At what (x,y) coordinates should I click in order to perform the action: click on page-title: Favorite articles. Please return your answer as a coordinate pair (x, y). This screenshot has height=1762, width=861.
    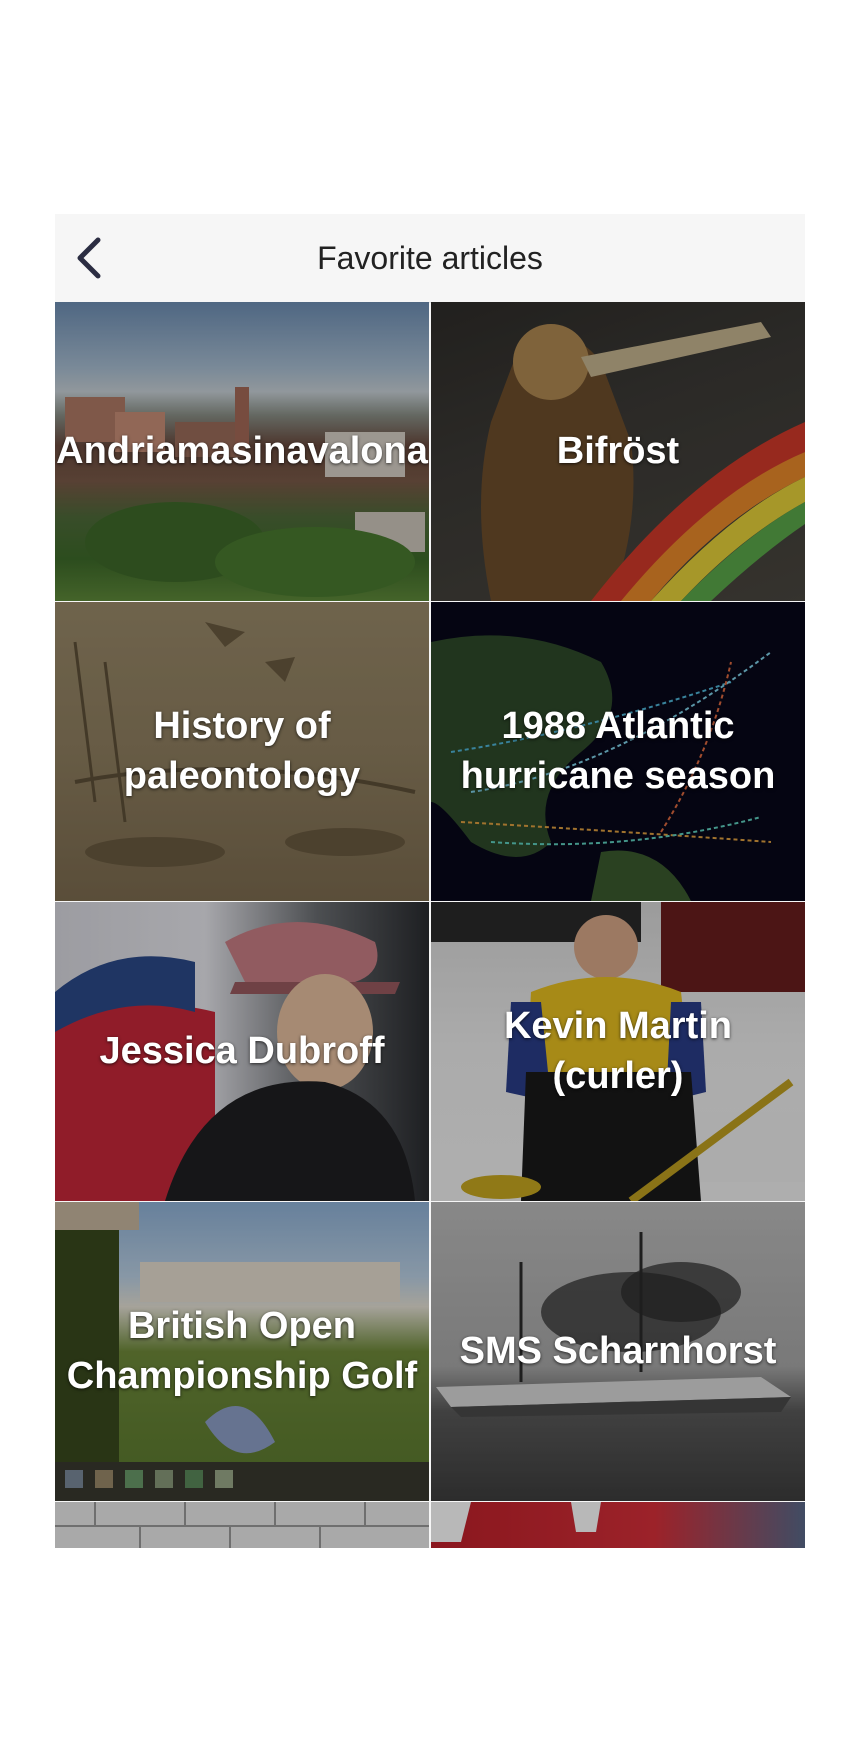
    Looking at the image, I should click on (430, 258).